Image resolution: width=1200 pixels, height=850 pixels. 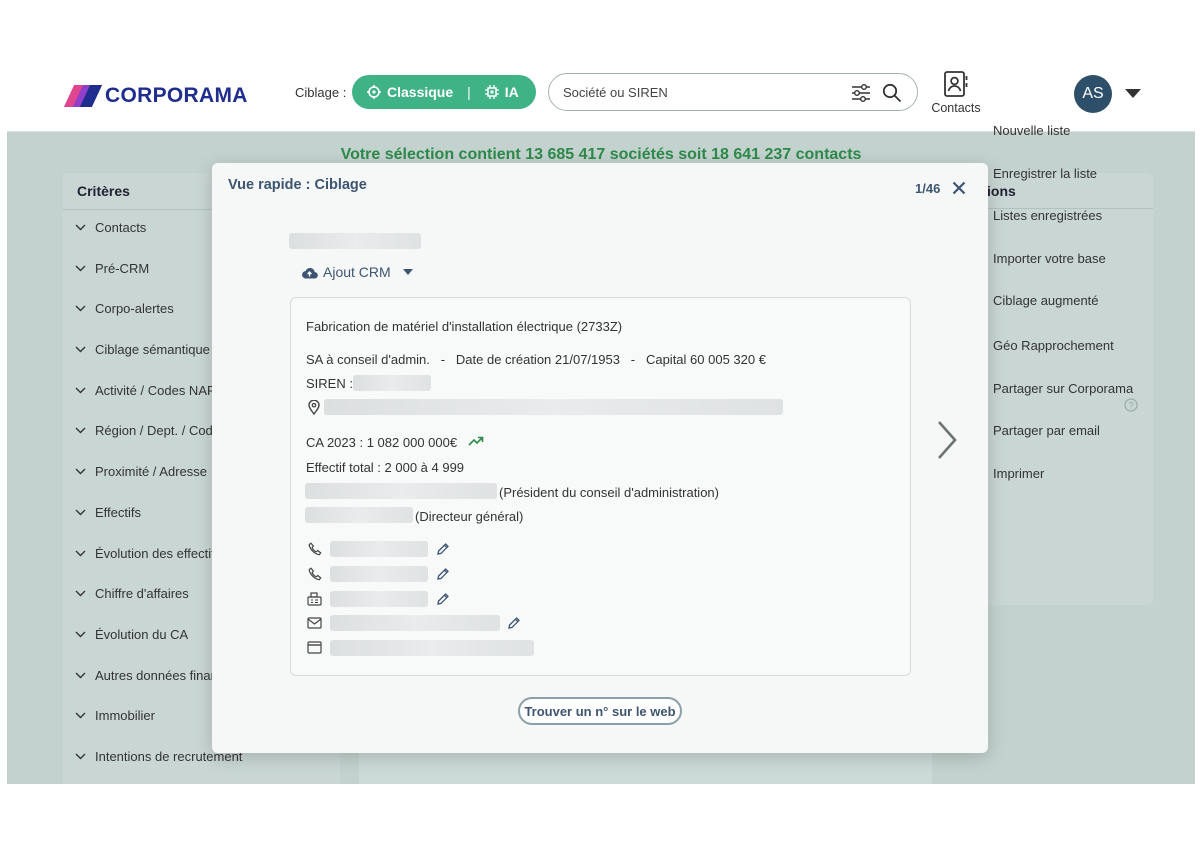 I want to click on caret-down-icon, so click(x=1133, y=94).